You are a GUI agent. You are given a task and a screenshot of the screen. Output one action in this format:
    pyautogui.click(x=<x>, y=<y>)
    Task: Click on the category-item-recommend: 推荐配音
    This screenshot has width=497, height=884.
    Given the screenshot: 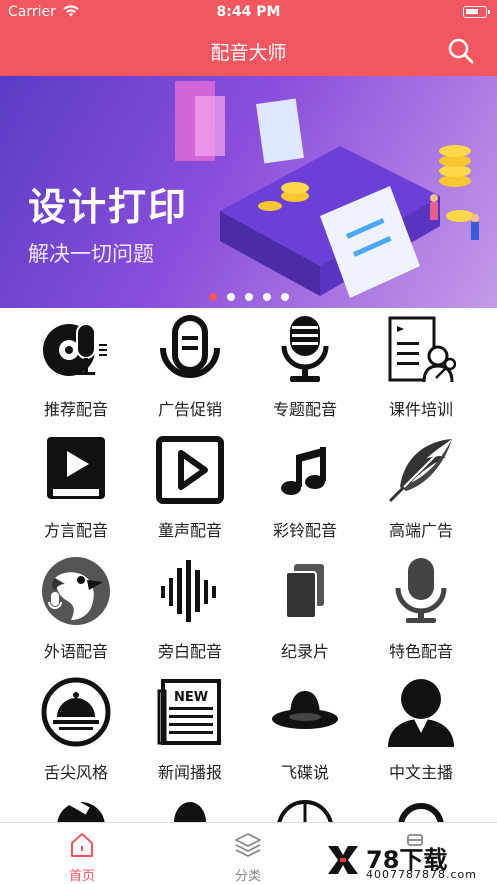 What is the action you would take?
    pyautogui.click(x=76, y=368)
    